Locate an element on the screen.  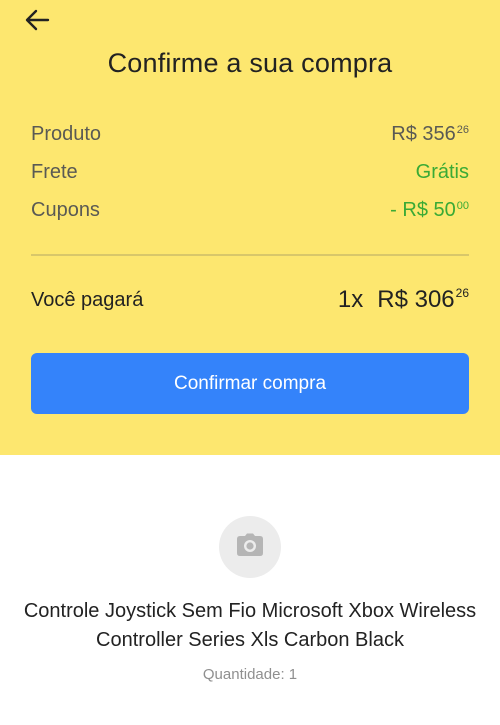
confirm-purchase-button: Confirmar compra is located at coordinates (250, 383).